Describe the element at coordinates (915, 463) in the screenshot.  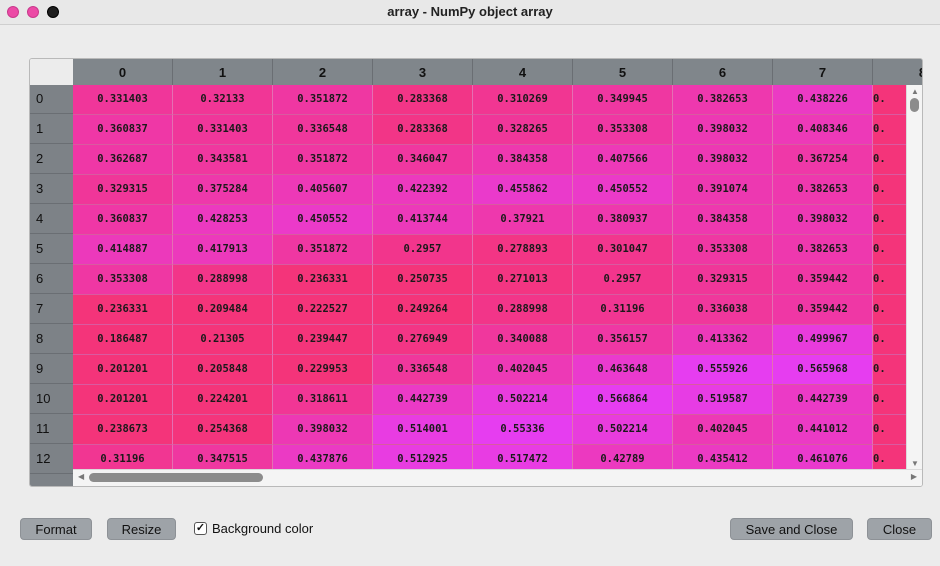
I see `scroll-down-icon: ▼` at that location.